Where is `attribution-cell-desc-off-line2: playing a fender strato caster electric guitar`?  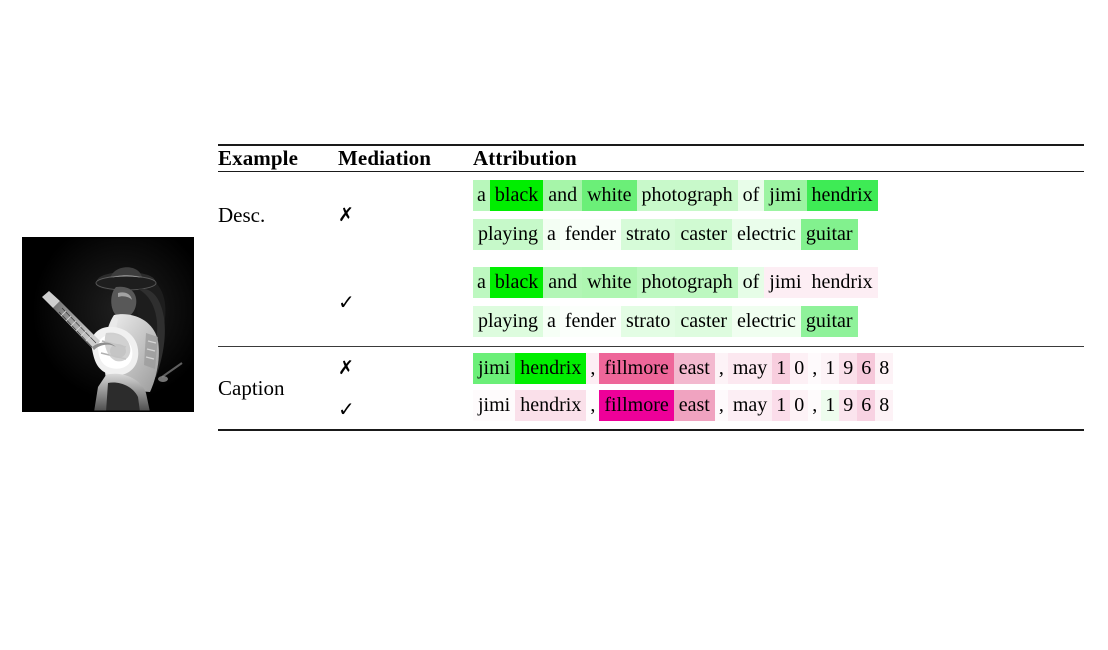 attribution-cell-desc-off-line2: playing a fender strato caster electric guitar is located at coordinates (778, 239).